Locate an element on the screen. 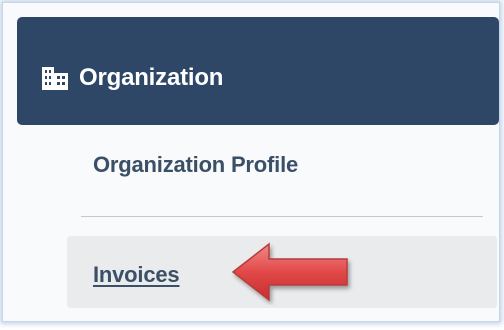 The height and width of the screenshot is (330, 504). building-icon is located at coordinates (55, 78).